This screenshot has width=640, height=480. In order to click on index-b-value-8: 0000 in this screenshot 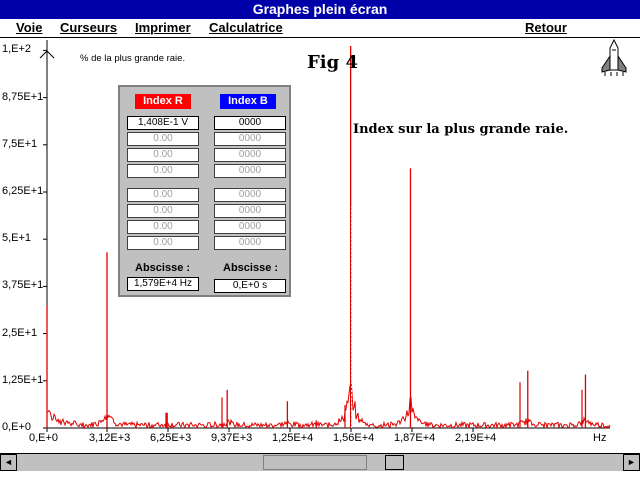, I will do `click(250, 243)`.